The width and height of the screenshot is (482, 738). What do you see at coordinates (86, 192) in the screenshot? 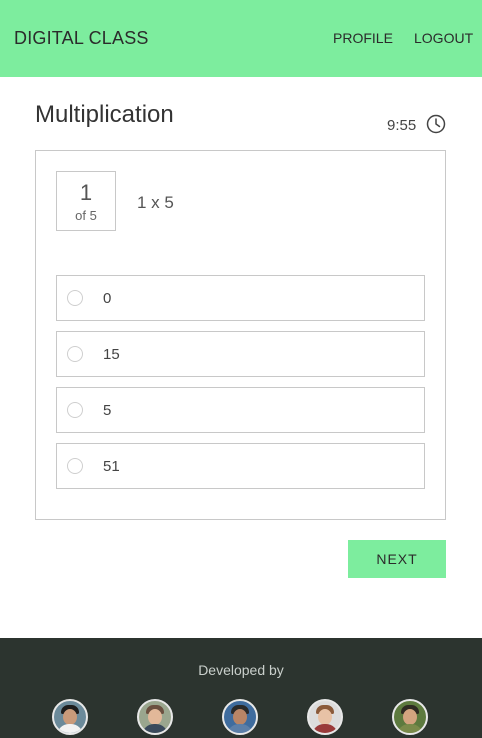
I see `question-number: 1` at bounding box center [86, 192].